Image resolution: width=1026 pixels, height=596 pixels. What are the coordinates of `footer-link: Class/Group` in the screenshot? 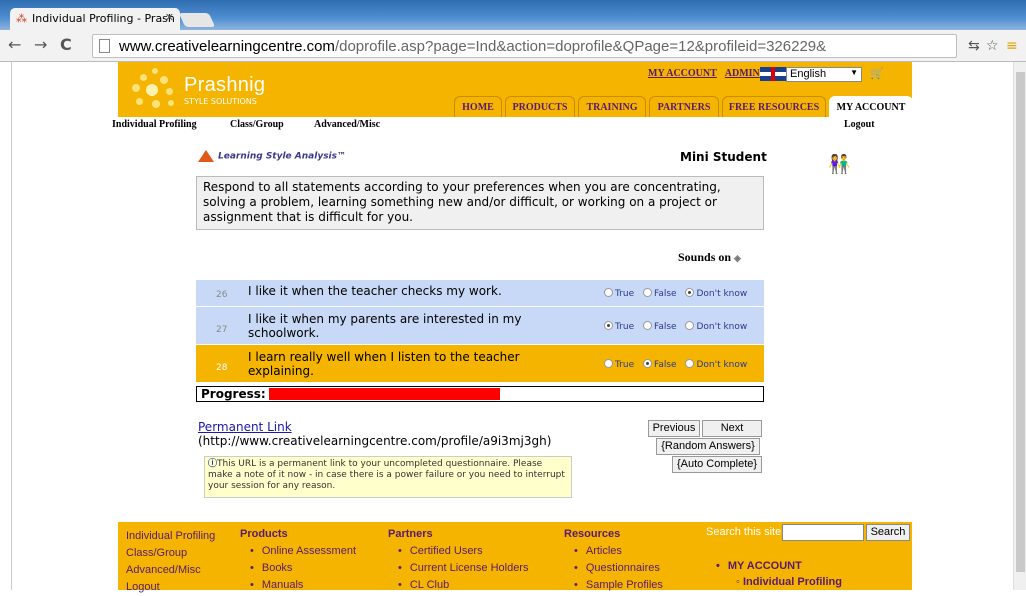 It's located at (170, 553).